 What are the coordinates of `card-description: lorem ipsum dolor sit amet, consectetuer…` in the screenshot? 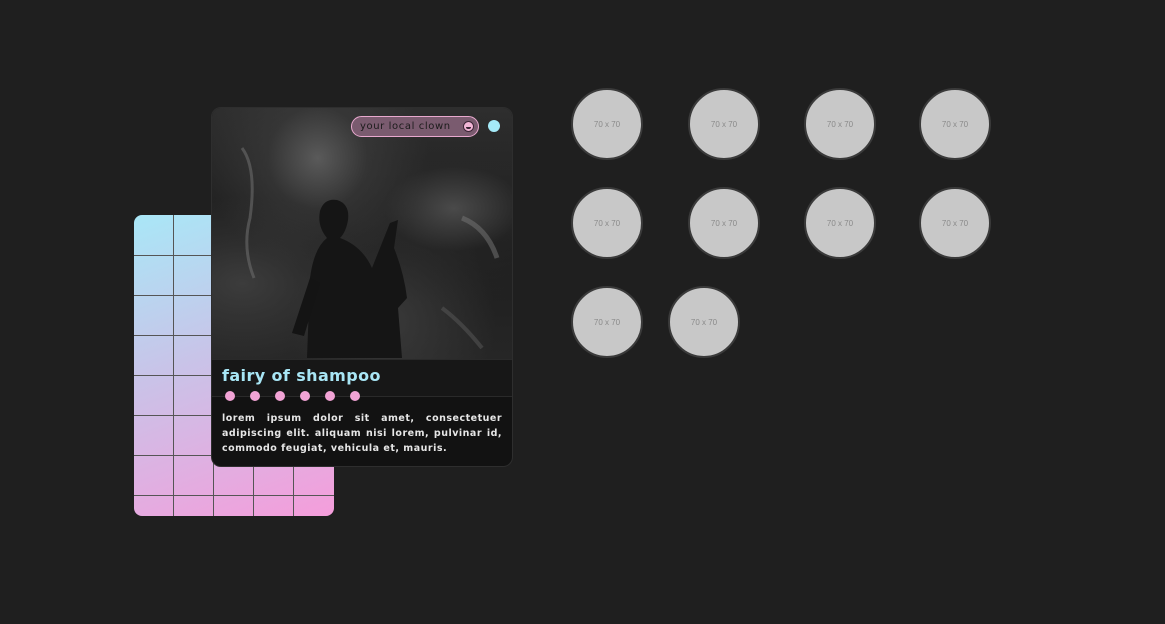 It's located at (362, 433).